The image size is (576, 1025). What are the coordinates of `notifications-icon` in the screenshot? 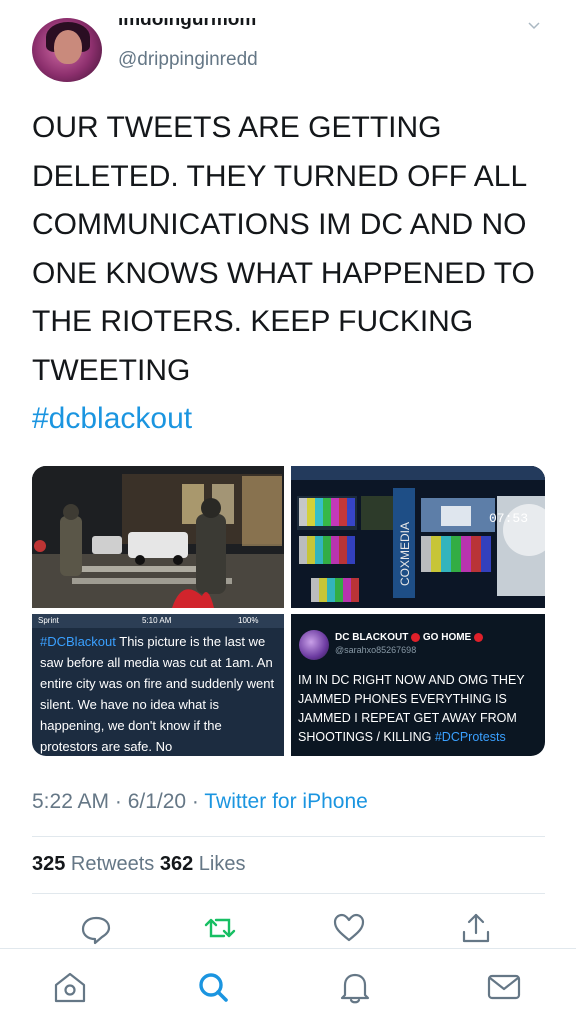 It's located at (355, 987).